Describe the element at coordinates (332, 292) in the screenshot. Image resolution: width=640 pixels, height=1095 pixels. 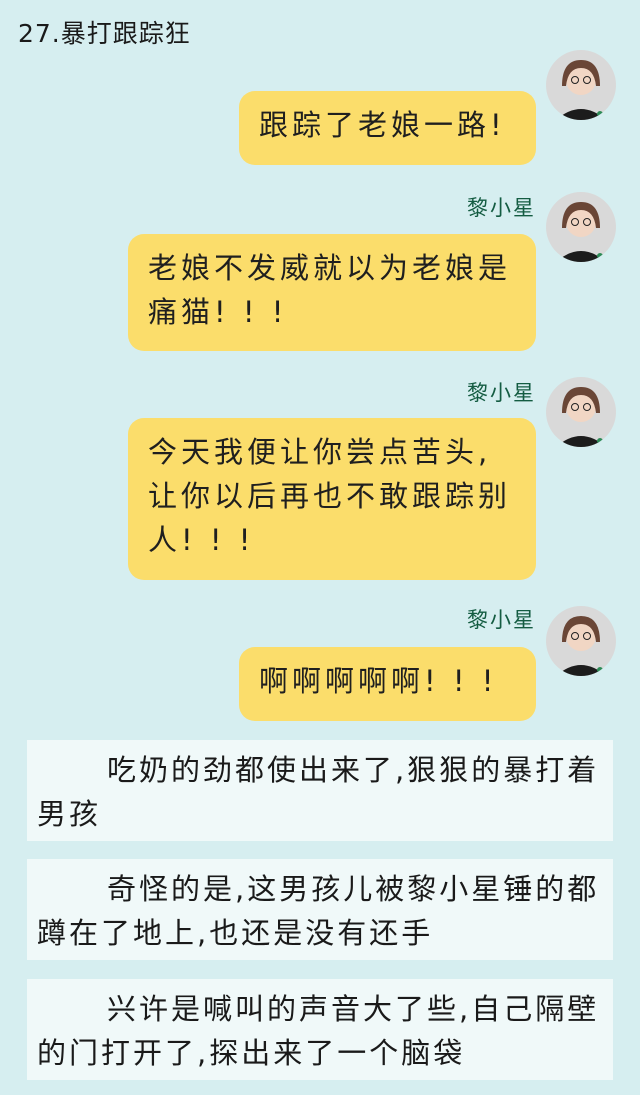
I see `message-bubble: 老娘不发威就以为老娘是痛猫! ! !` at that location.